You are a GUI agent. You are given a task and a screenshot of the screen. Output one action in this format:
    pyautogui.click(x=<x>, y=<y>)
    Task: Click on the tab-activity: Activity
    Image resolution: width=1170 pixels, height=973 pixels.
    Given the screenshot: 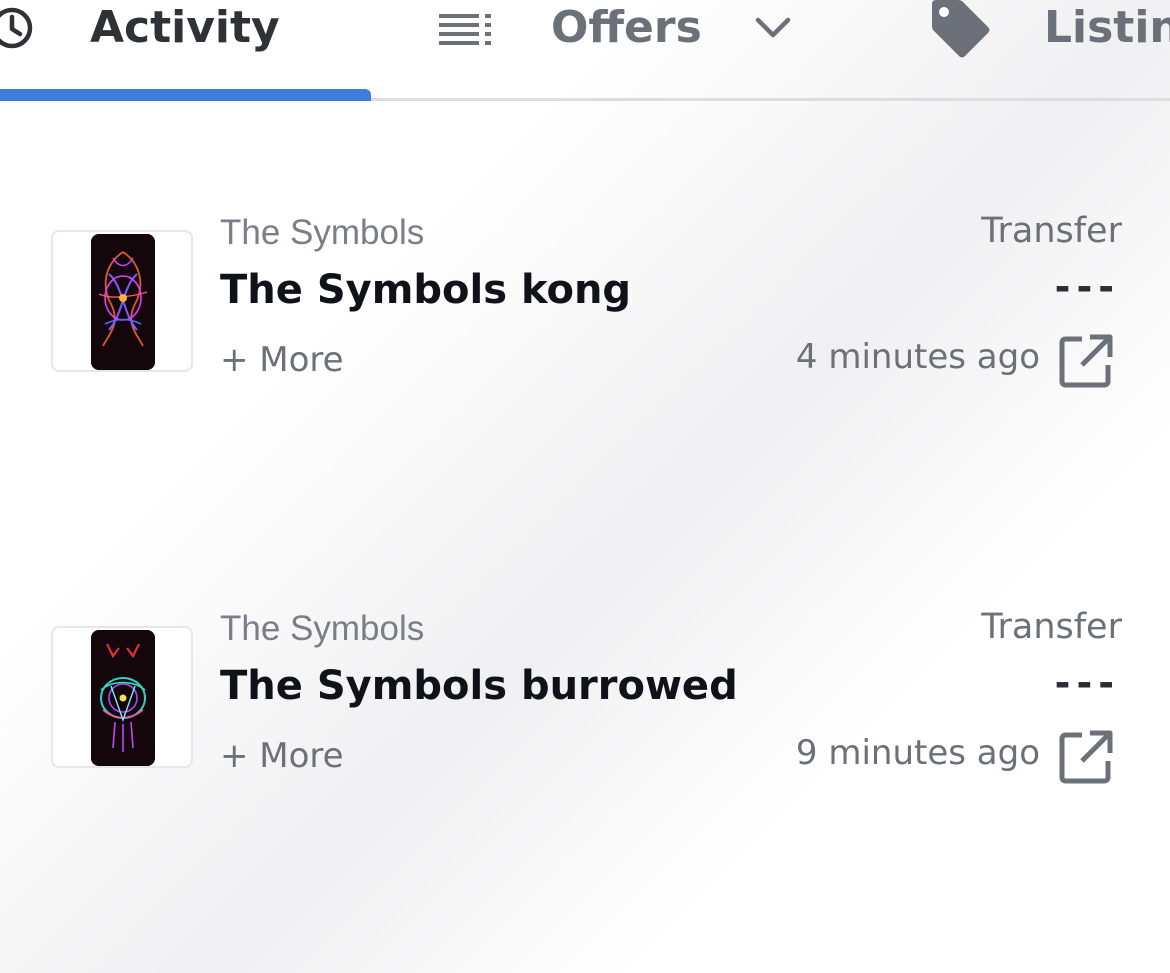 What is the action you would take?
    pyautogui.click(x=140, y=28)
    